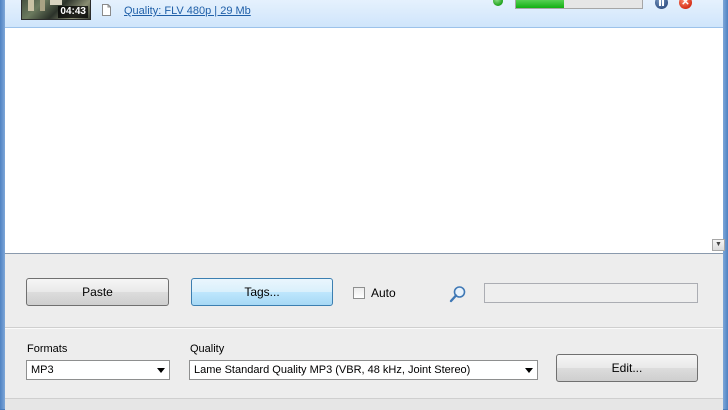 This screenshot has width=728, height=410. What do you see at coordinates (540, 4) in the screenshot?
I see `progress-fill` at bounding box center [540, 4].